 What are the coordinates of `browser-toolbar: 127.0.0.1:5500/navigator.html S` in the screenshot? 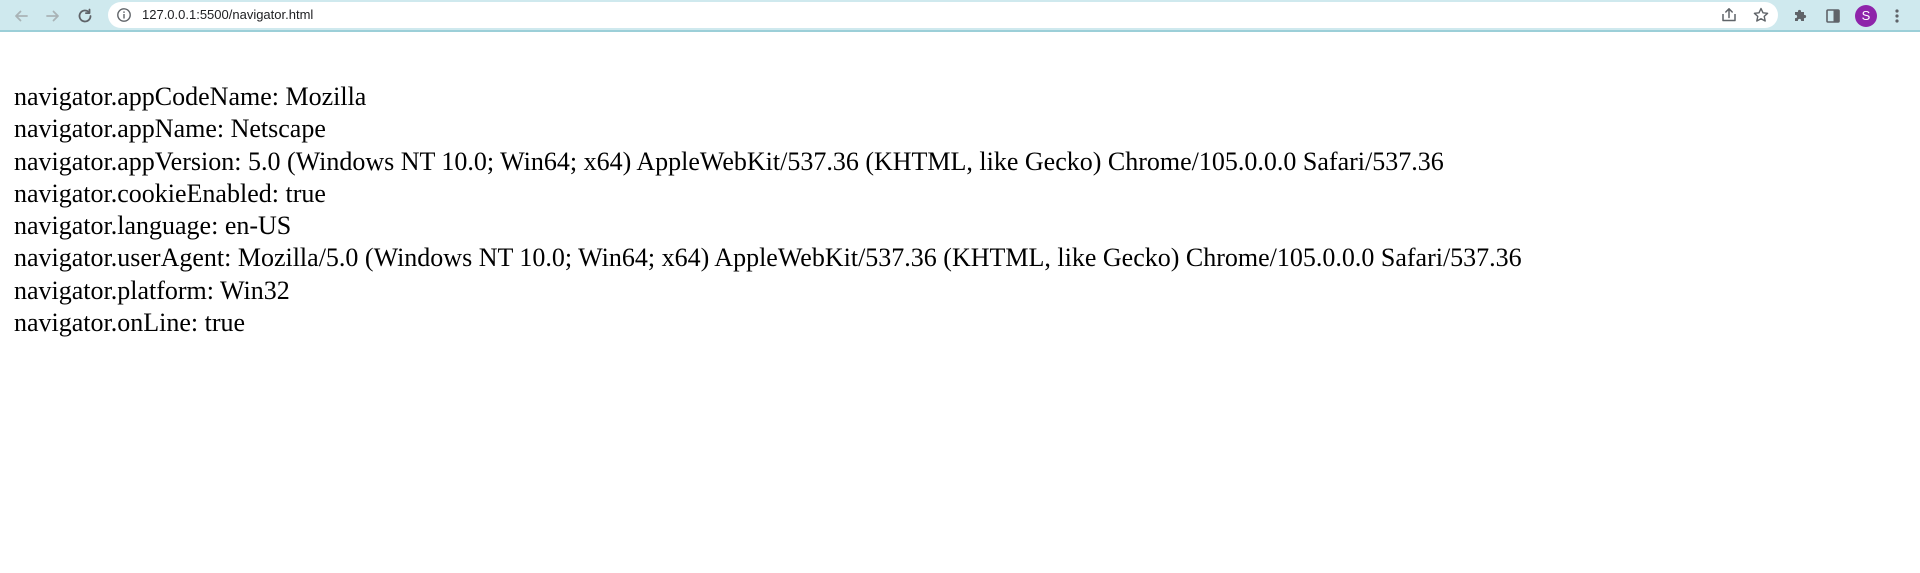 It's located at (960, 16).